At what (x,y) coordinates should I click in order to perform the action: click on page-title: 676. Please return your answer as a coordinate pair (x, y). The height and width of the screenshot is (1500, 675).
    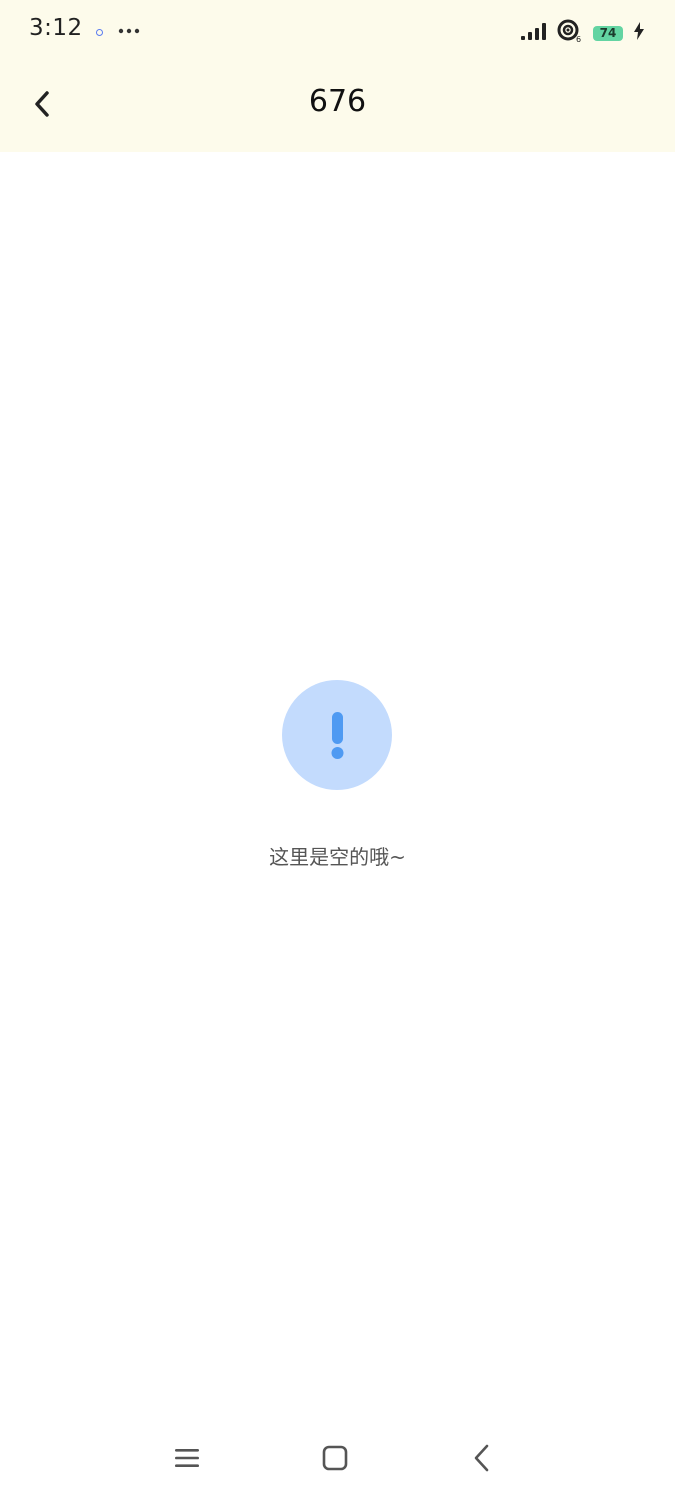
    Looking at the image, I should click on (337, 101).